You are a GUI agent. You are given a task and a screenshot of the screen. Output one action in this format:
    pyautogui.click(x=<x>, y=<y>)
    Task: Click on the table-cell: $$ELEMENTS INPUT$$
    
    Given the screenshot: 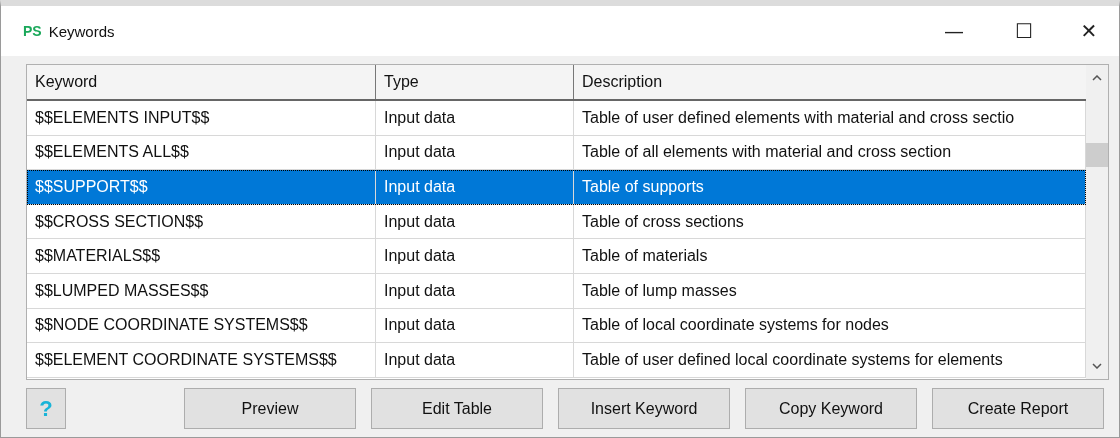 What is the action you would take?
    pyautogui.click(x=201, y=118)
    